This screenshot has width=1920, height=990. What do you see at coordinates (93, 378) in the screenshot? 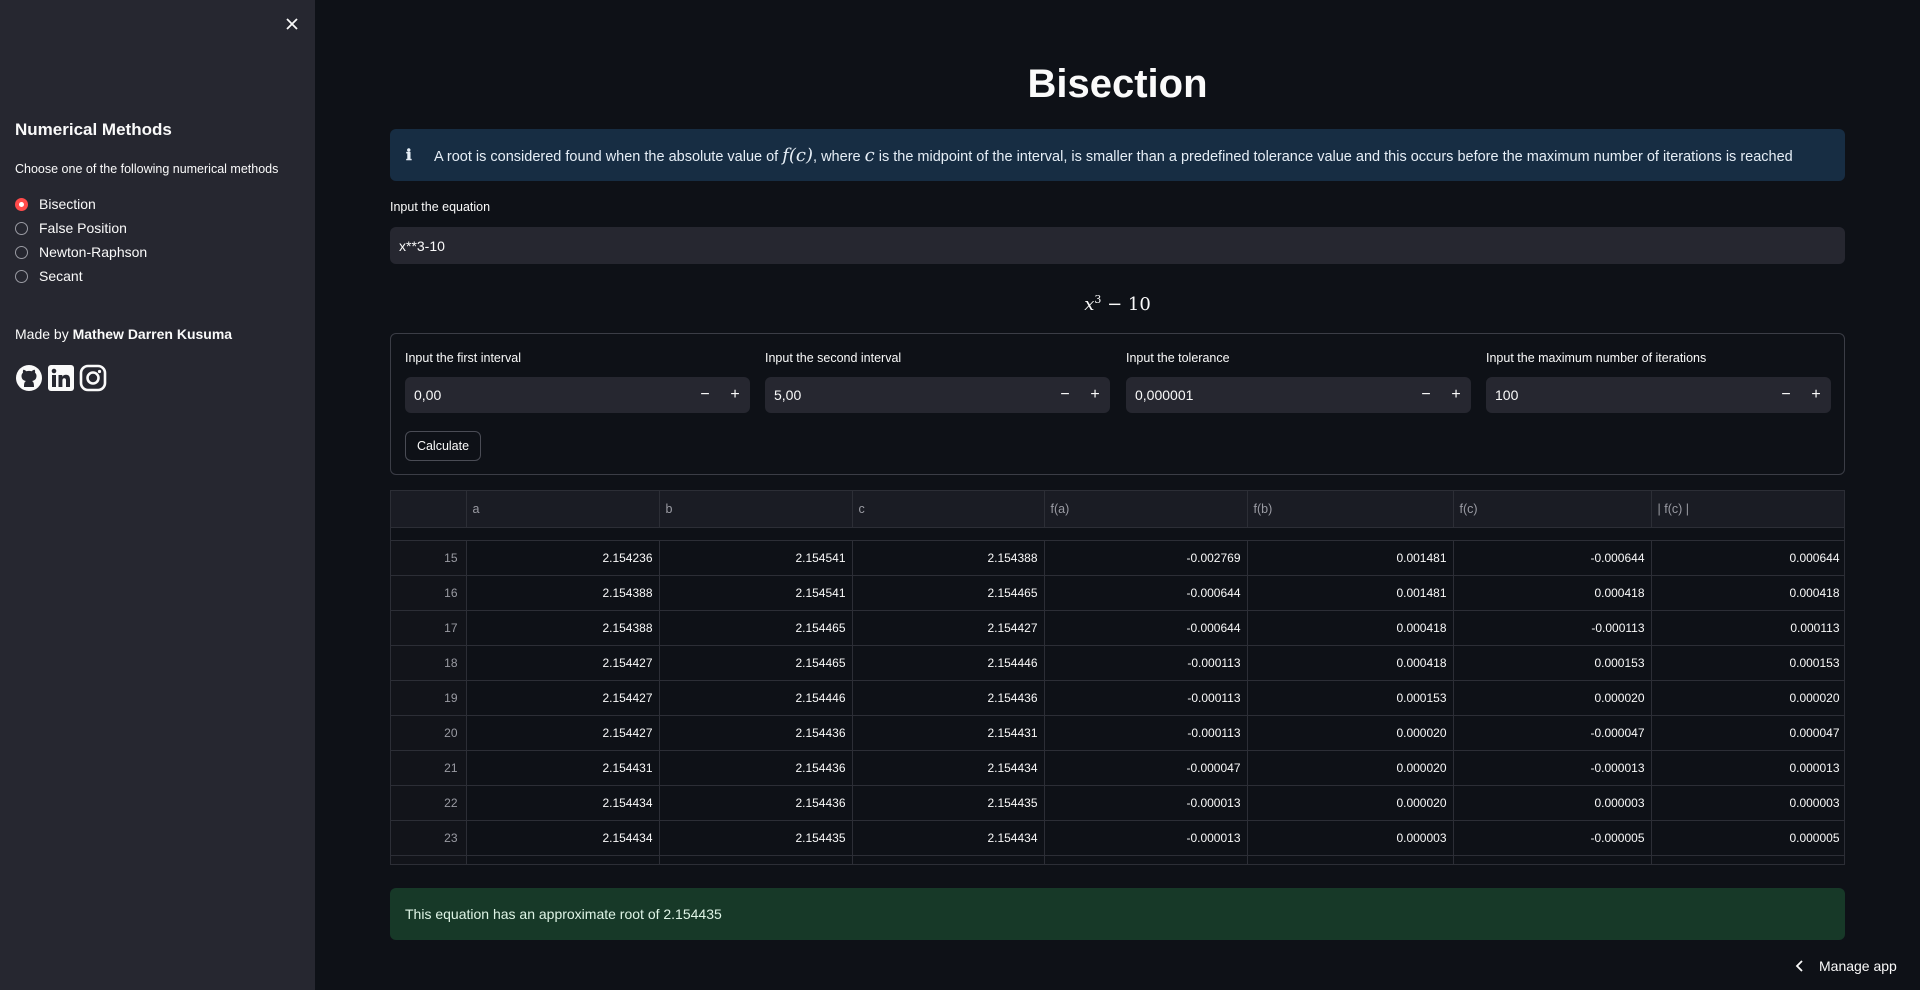
I see `instagram-link` at bounding box center [93, 378].